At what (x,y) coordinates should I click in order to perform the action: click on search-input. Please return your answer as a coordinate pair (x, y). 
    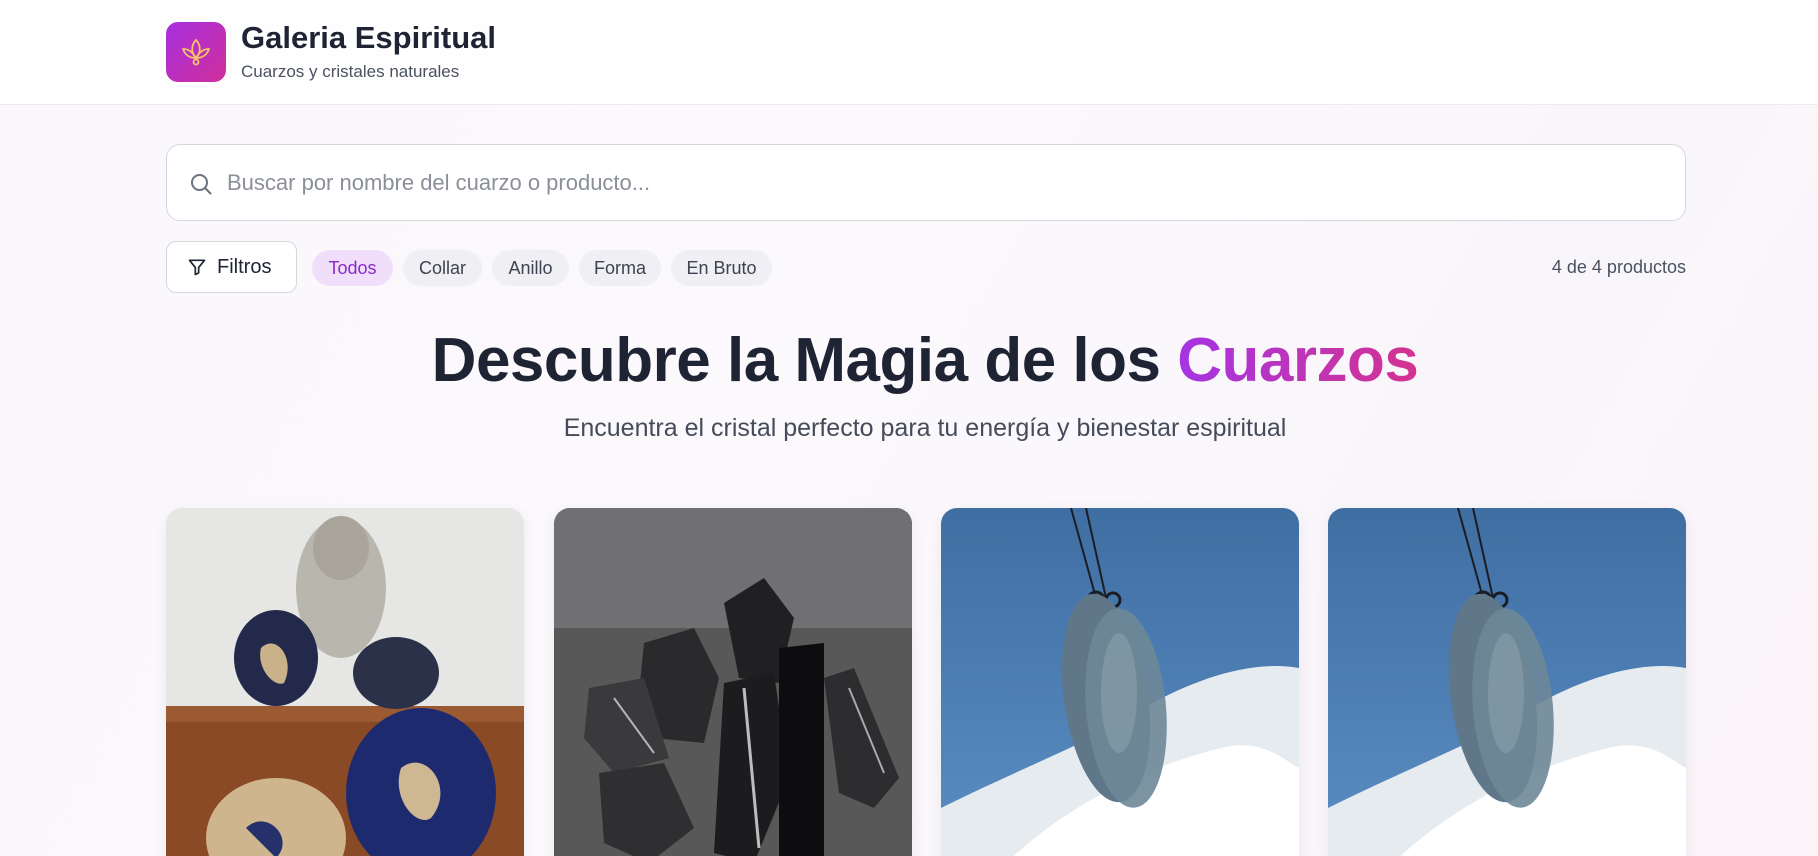
    Looking at the image, I should click on (947, 182).